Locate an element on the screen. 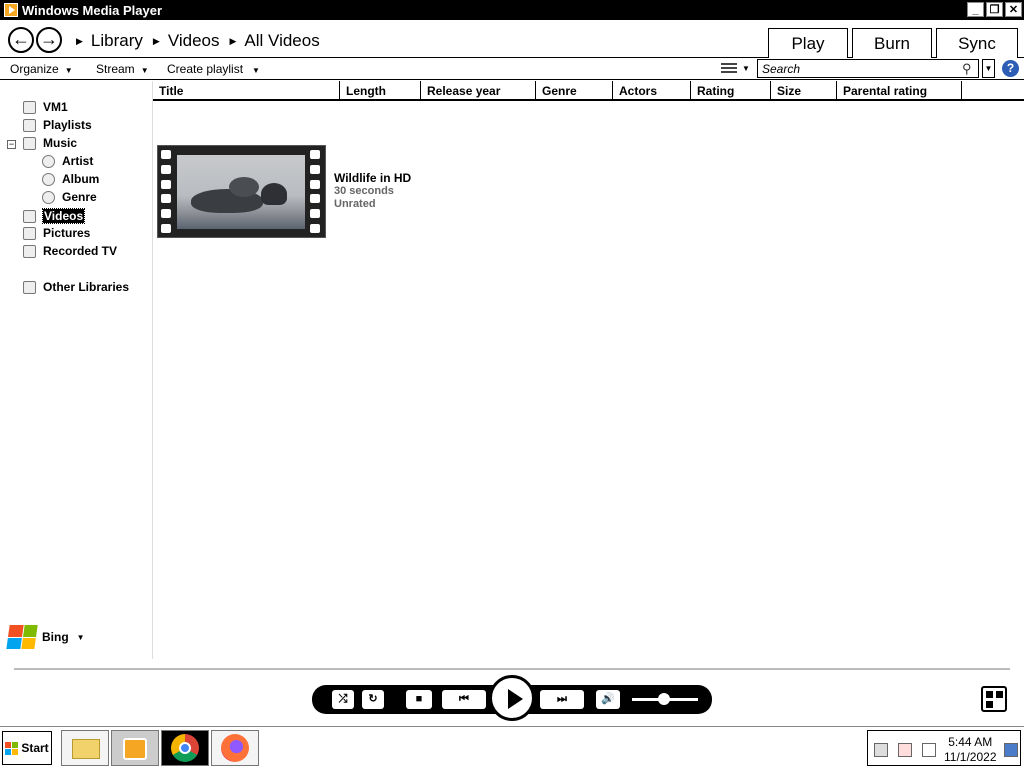 This screenshot has width=1024, height=768. system-tray: 5:44 AM 11/1/2022 is located at coordinates (944, 748).